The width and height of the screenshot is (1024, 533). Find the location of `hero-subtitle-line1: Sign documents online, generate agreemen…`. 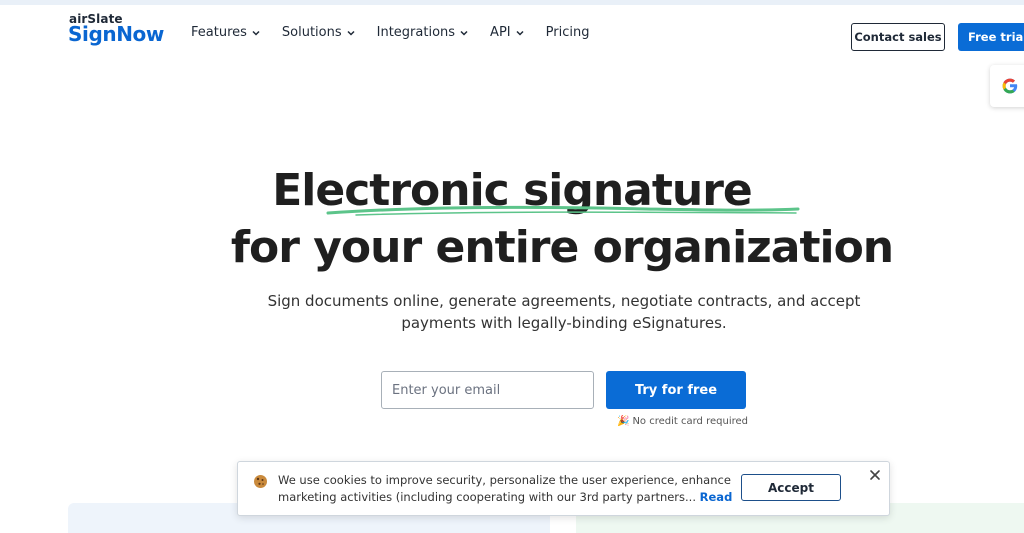

hero-subtitle-line1: Sign documents online, generate agreemen… is located at coordinates (564, 301).